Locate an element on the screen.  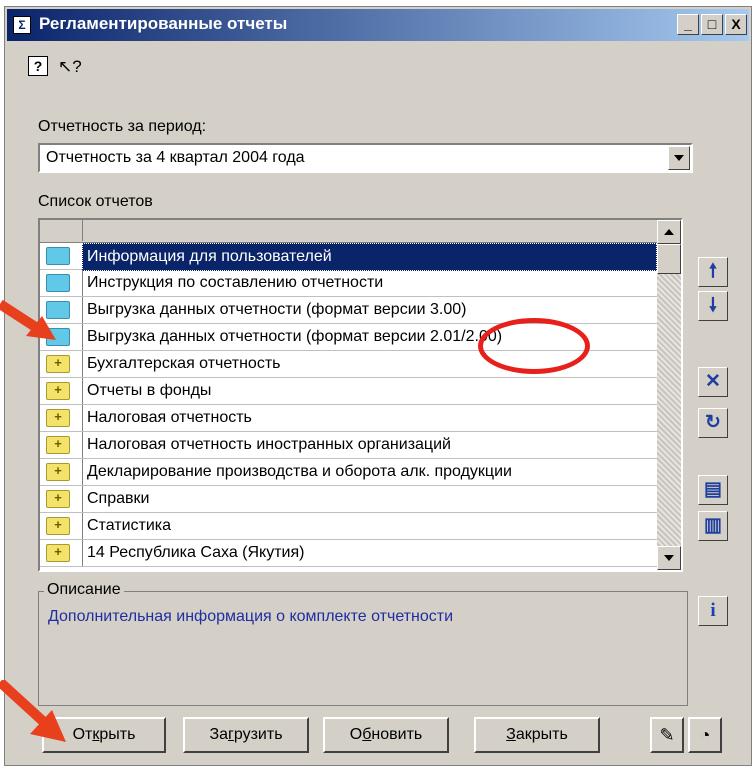
film-icon-button: ✎ is located at coordinates (667, 735).